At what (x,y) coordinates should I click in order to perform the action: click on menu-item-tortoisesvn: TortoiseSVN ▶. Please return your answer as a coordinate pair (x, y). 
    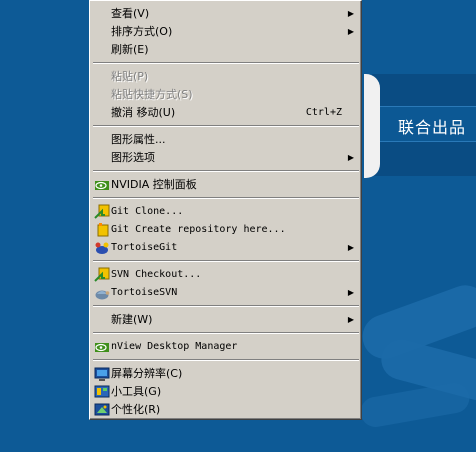
    Looking at the image, I should click on (226, 293).